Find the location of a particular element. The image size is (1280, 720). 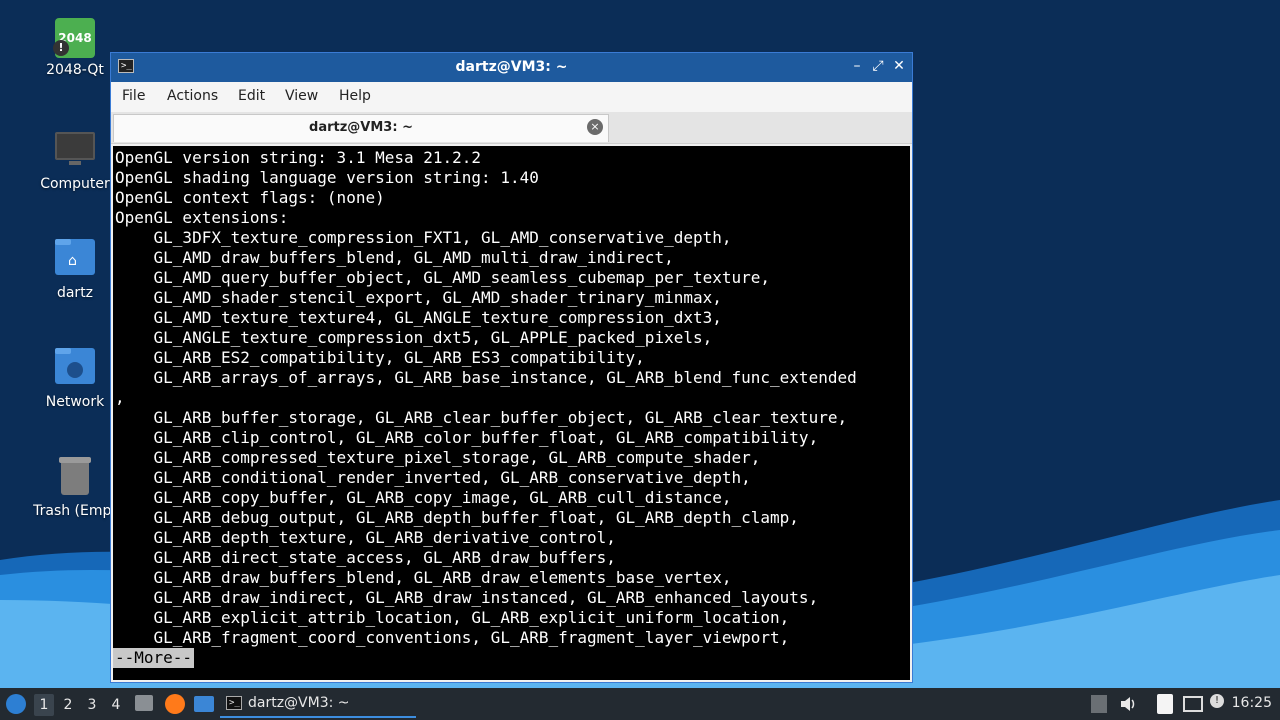

menu-view: View is located at coordinates (301, 96).